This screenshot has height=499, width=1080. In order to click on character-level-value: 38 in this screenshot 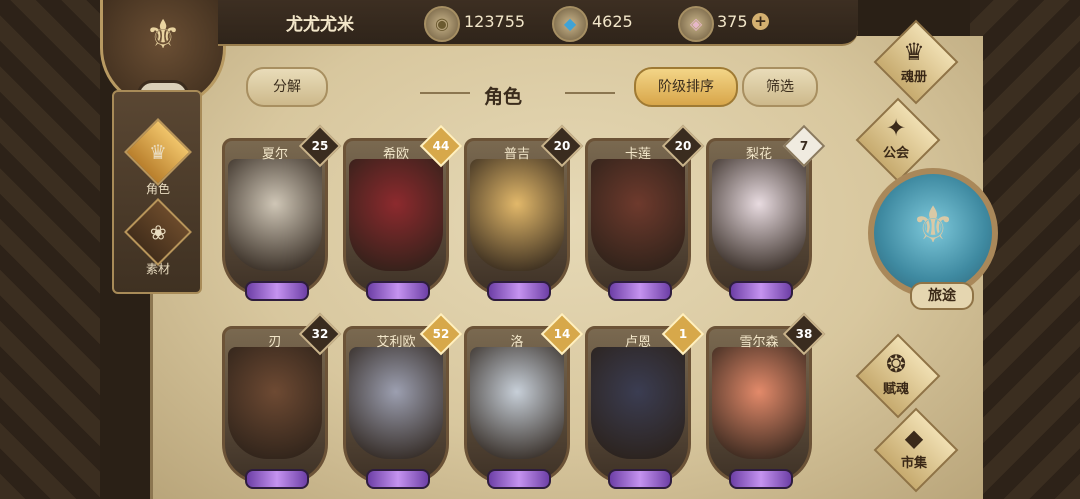, I will do `click(804, 334)`.